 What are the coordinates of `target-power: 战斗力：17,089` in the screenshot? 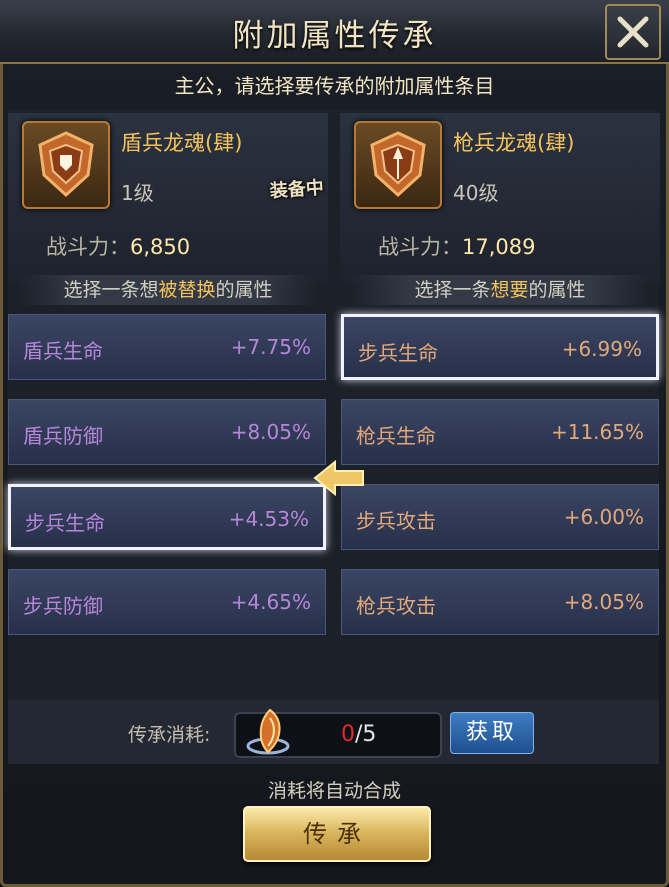 It's located at (456, 246).